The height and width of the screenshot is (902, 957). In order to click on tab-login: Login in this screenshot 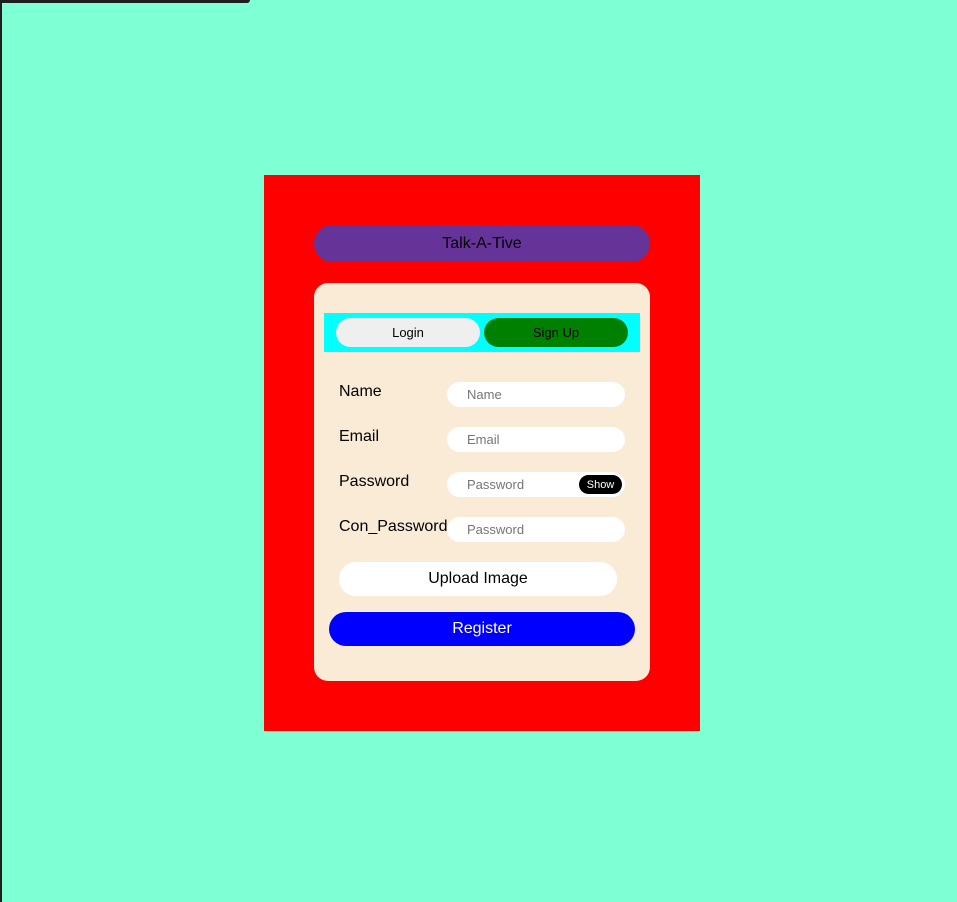, I will do `click(408, 332)`.